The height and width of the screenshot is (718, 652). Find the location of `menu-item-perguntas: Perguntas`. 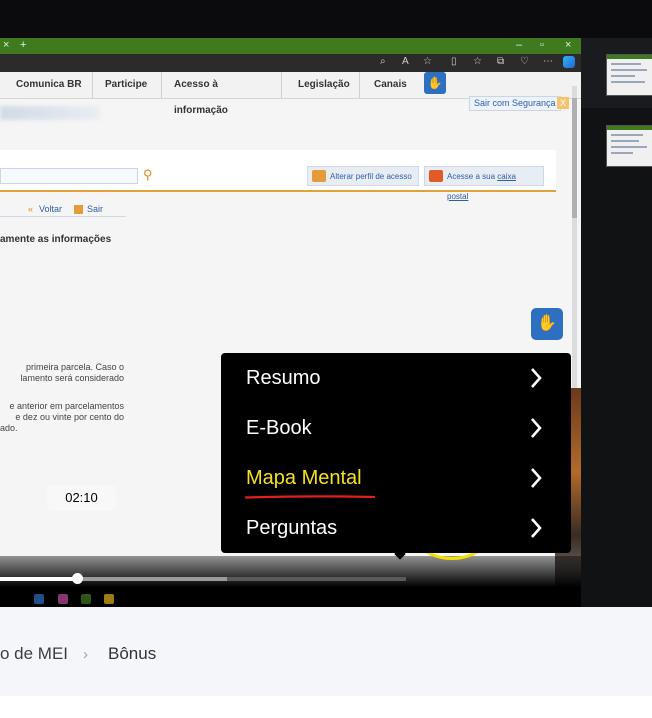

menu-item-perguntas: Perguntas is located at coordinates (291, 528).